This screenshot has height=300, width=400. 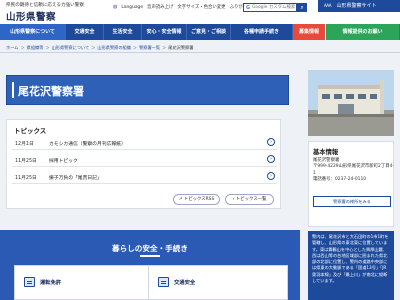 What do you see at coordinates (12, 48) in the screenshot?
I see `breadcrumb-home: ホーム` at bounding box center [12, 48].